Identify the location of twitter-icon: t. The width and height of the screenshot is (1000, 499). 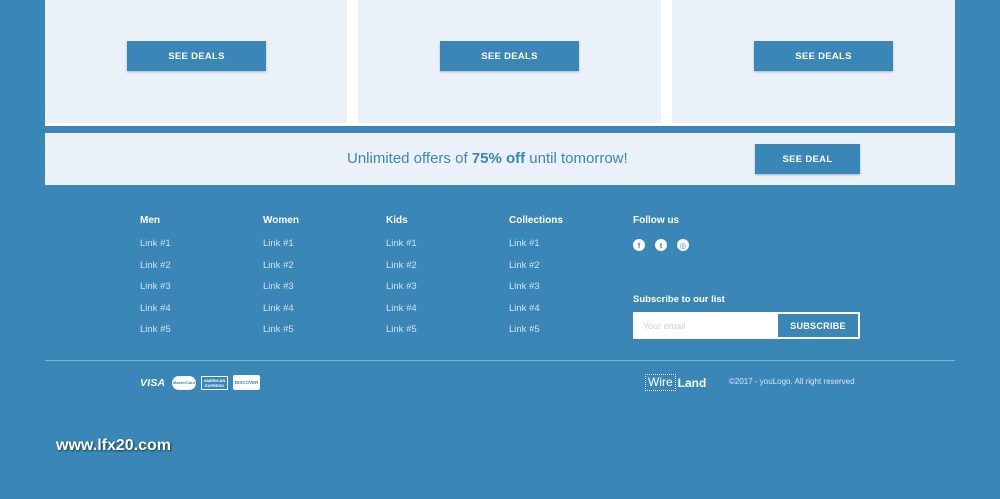
(661, 245).